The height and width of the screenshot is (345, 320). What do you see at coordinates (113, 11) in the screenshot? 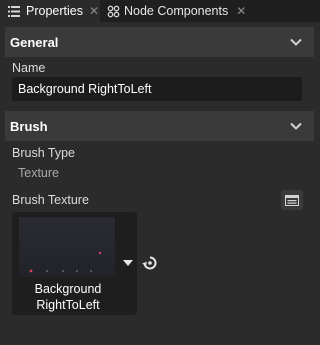
I see `node-components-icon` at bounding box center [113, 11].